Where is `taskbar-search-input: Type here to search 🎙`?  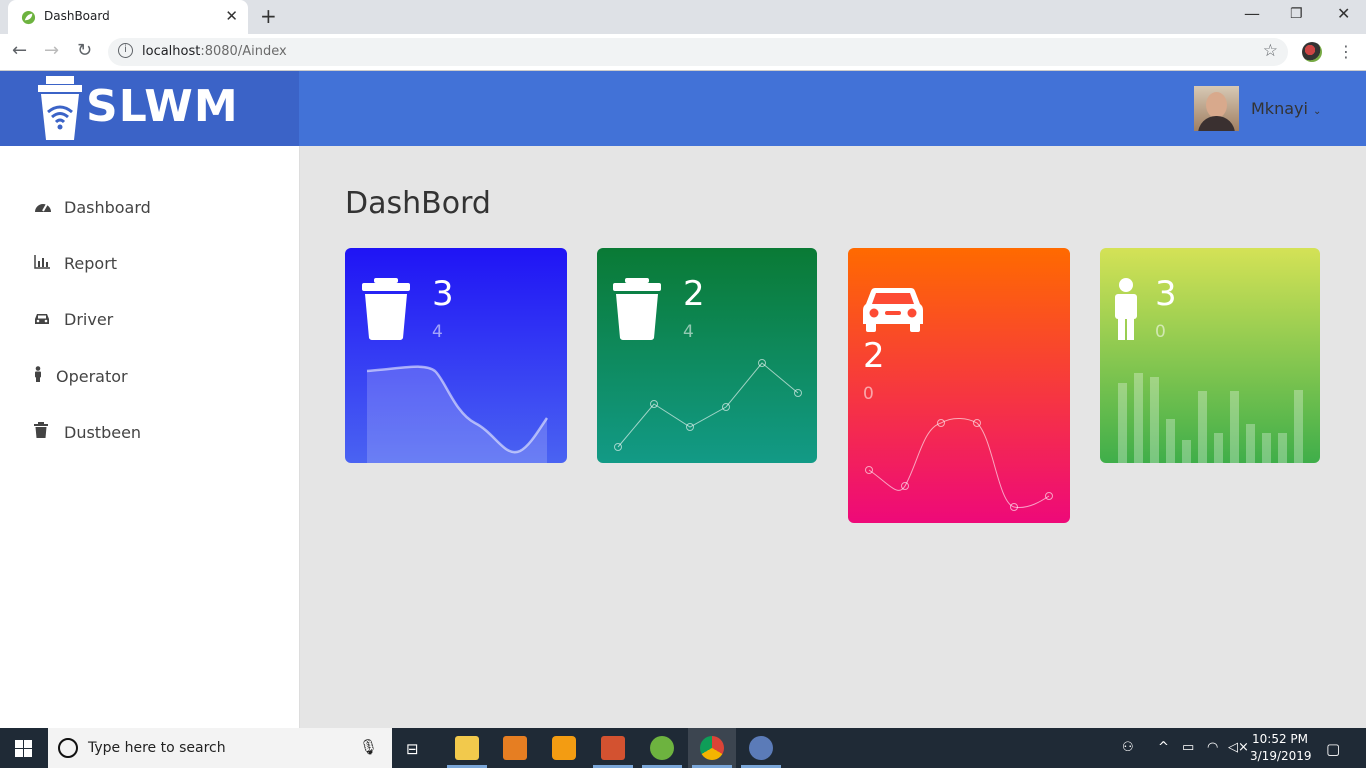
taskbar-search-input: Type here to search 🎙 is located at coordinates (220, 748).